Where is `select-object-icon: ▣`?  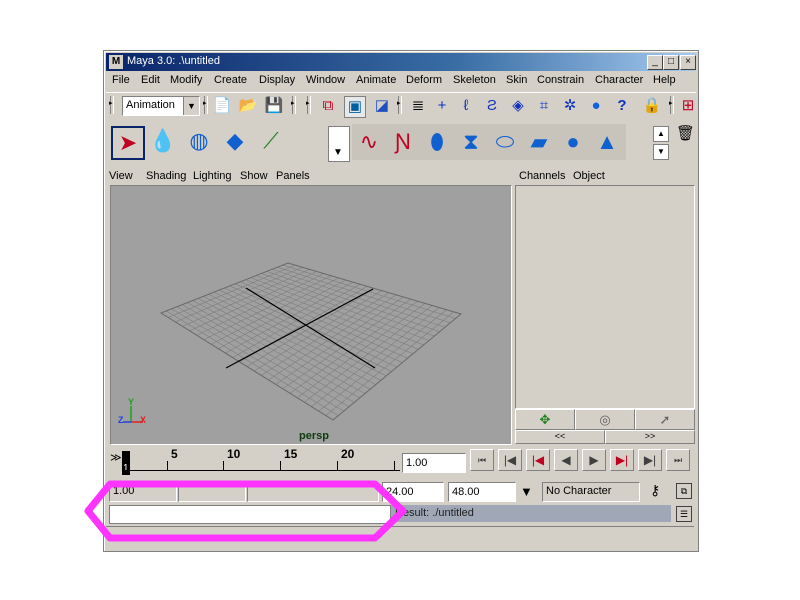 select-object-icon: ▣ is located at coordinates (355, 107).